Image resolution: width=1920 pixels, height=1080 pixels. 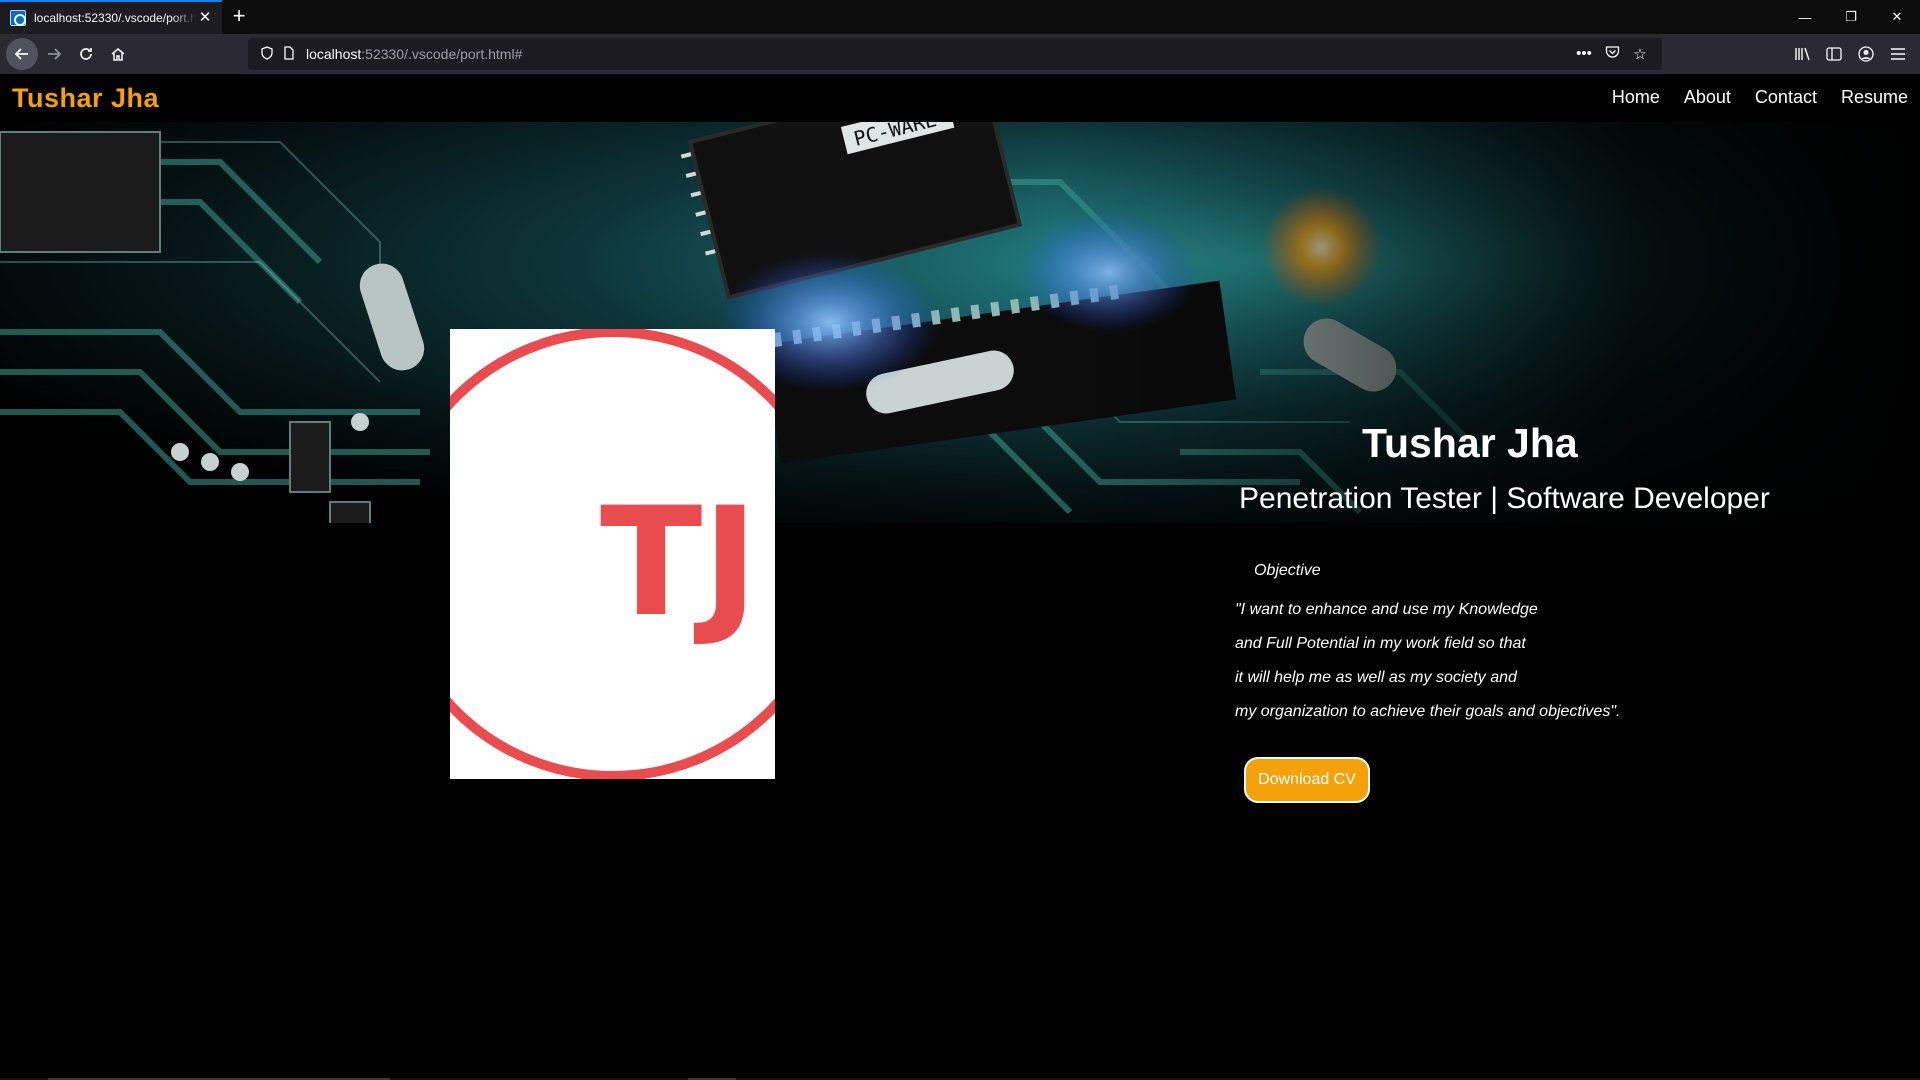 What do you see at coordinates (1504, 498) in the screenshot?
I see `intro-role: Penetration Tester | Software Developer` at bounding box center [1504, 498].